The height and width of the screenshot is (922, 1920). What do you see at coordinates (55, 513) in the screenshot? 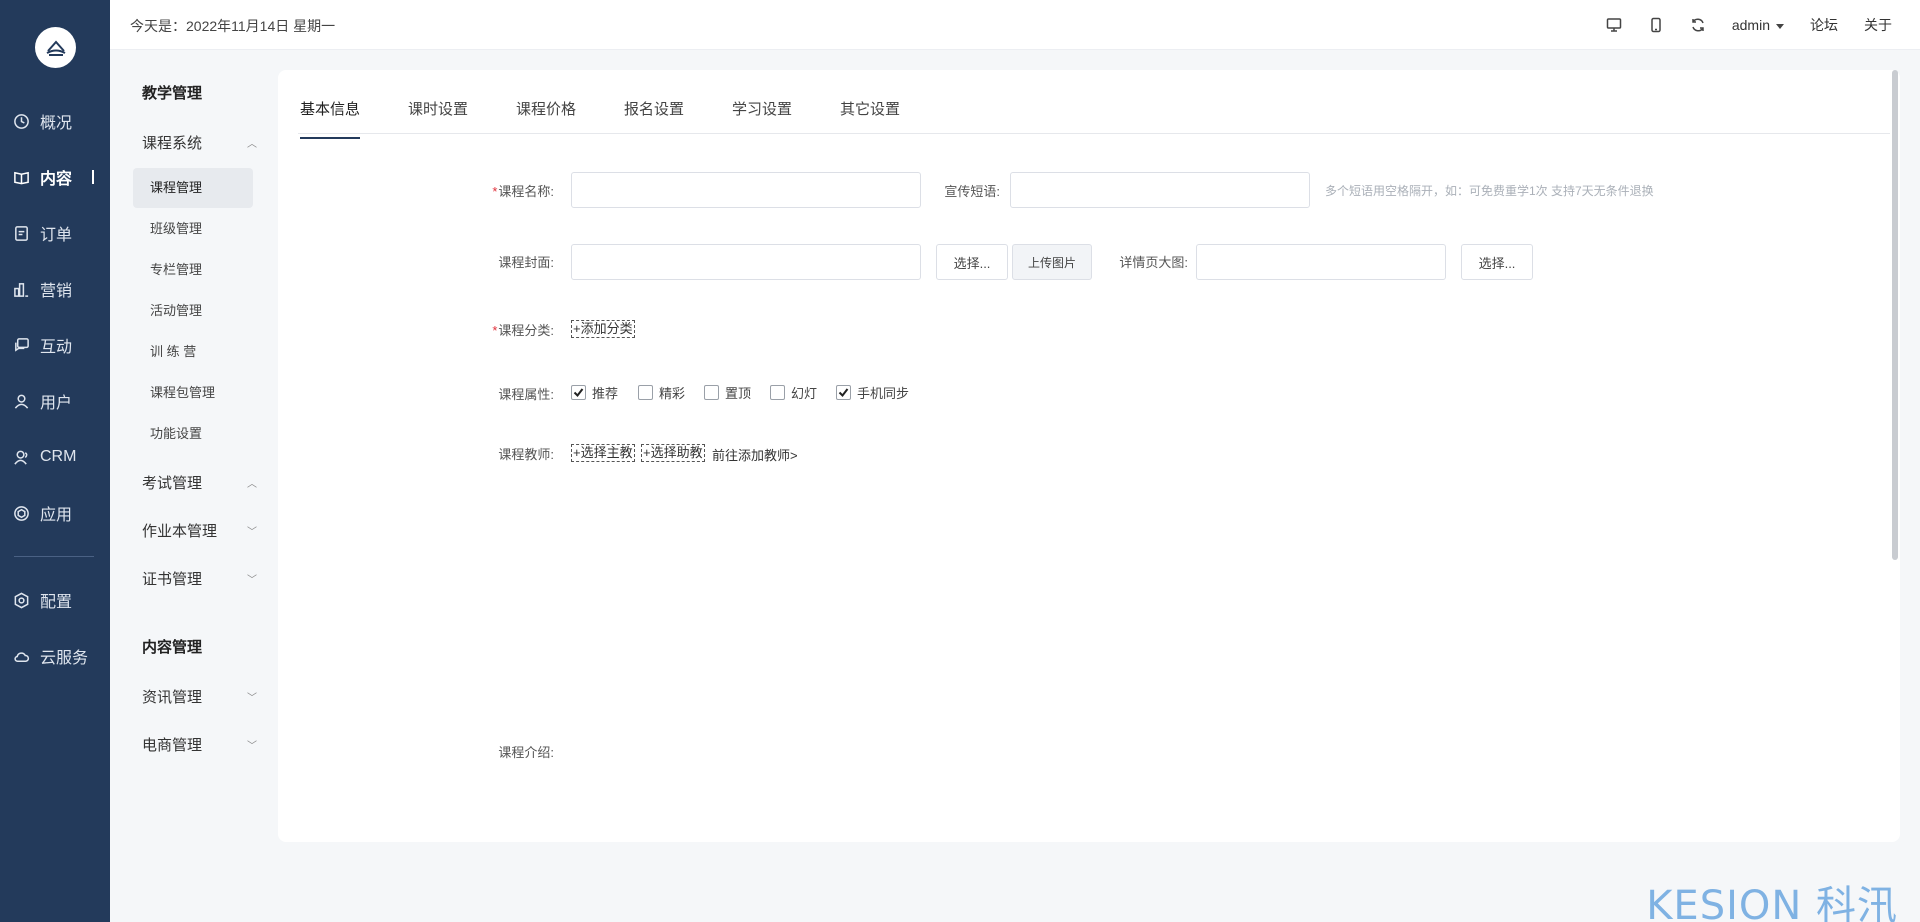
I see `nav-item-apps: 应用` at bounding box center [55, 513].